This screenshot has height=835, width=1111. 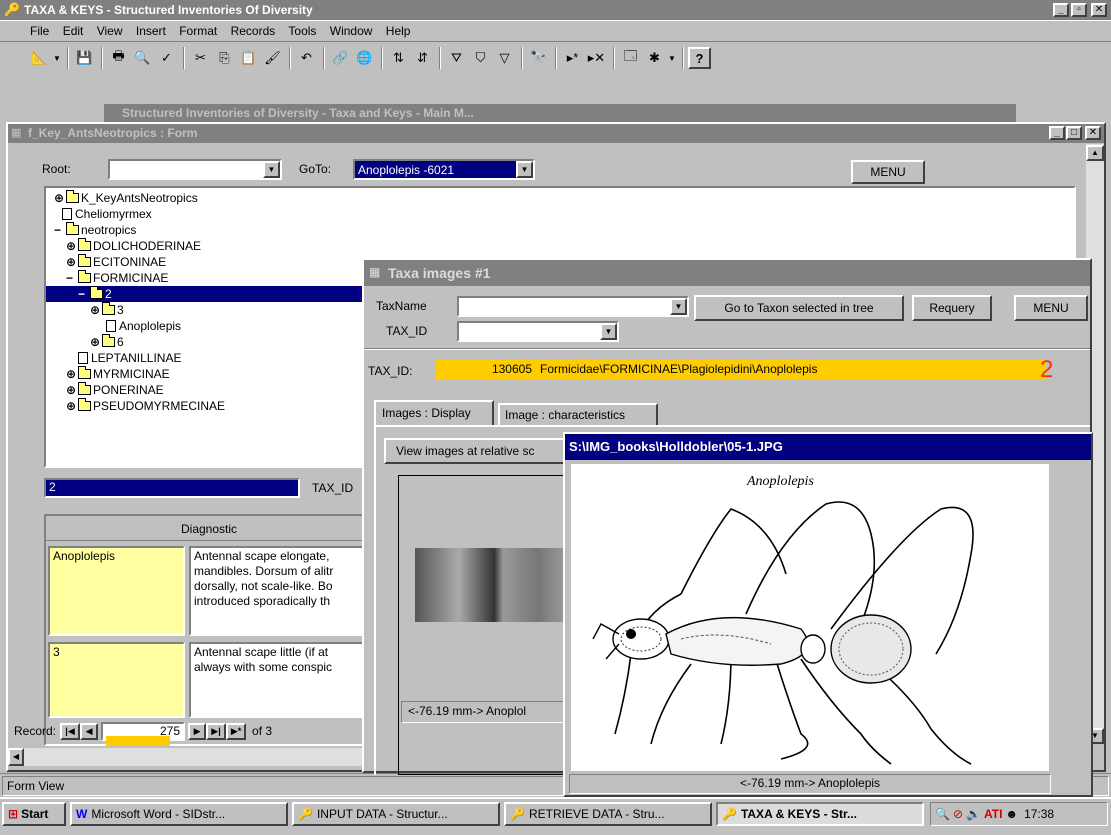 What do you see at coordinates (197, 731) in the screenshot?
I see `next-record-button: ▶` at bounding box center [197, 731].